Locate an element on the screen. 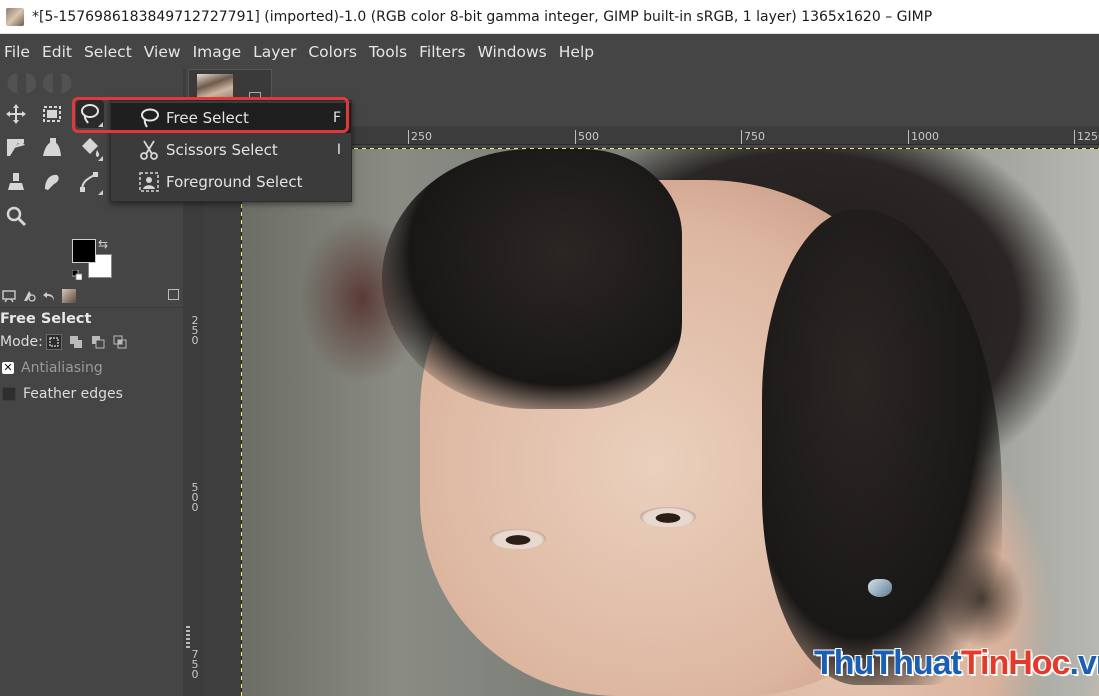 The image size is (1099, 696). mode-add-icon is located at coordinates (76, 342).